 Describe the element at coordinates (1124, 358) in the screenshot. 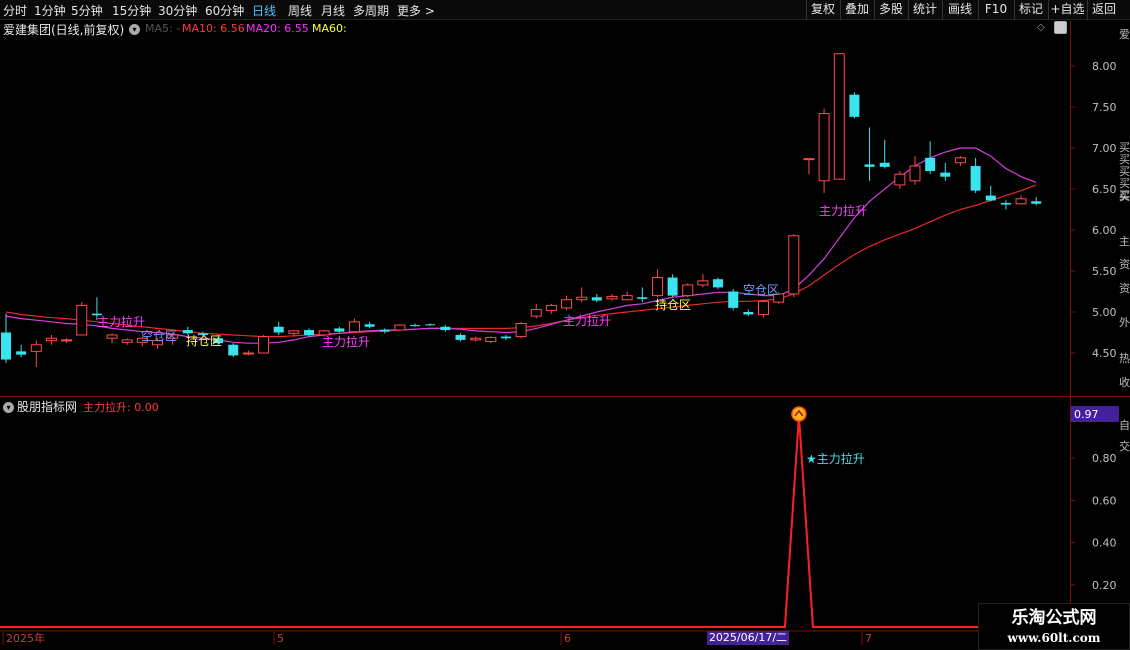

I see `side-strip-label: 热` at that location.